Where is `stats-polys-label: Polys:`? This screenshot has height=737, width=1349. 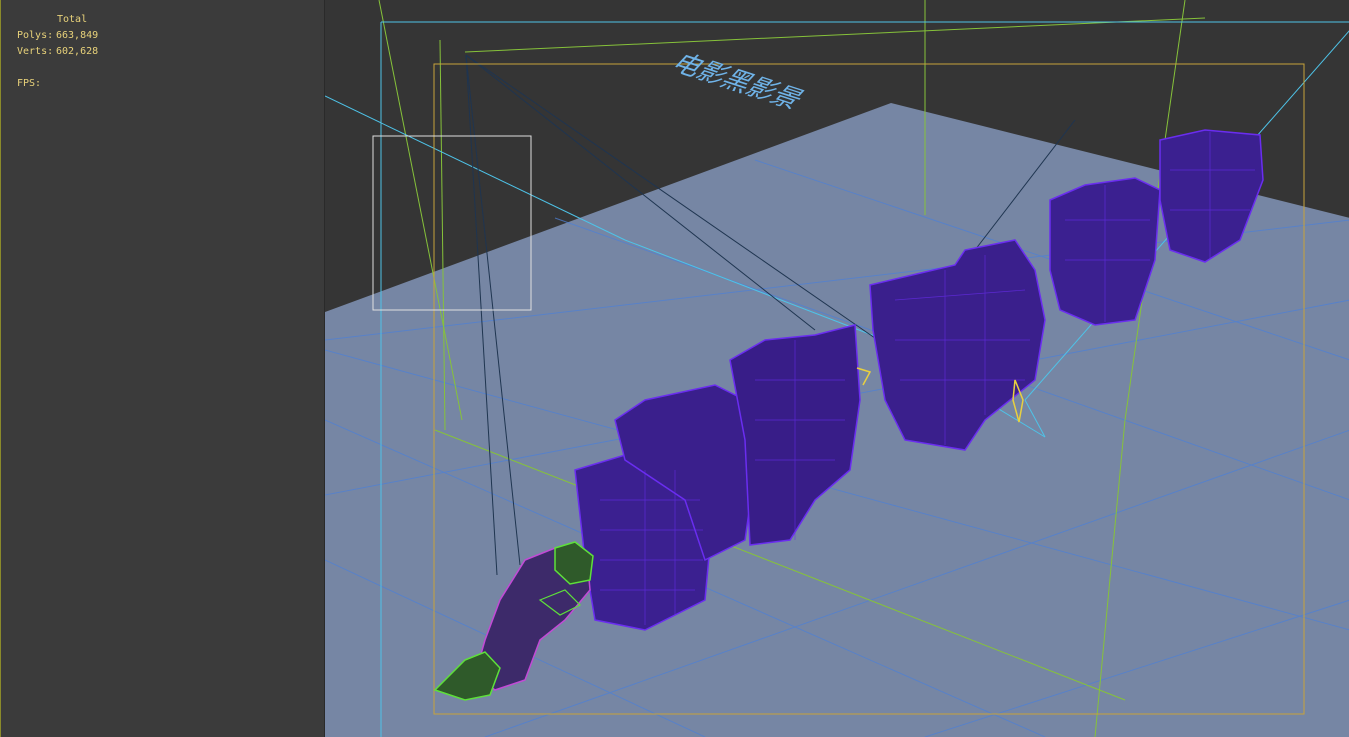
stats-polys-label: Polys: is located at coordinates (35, 35).